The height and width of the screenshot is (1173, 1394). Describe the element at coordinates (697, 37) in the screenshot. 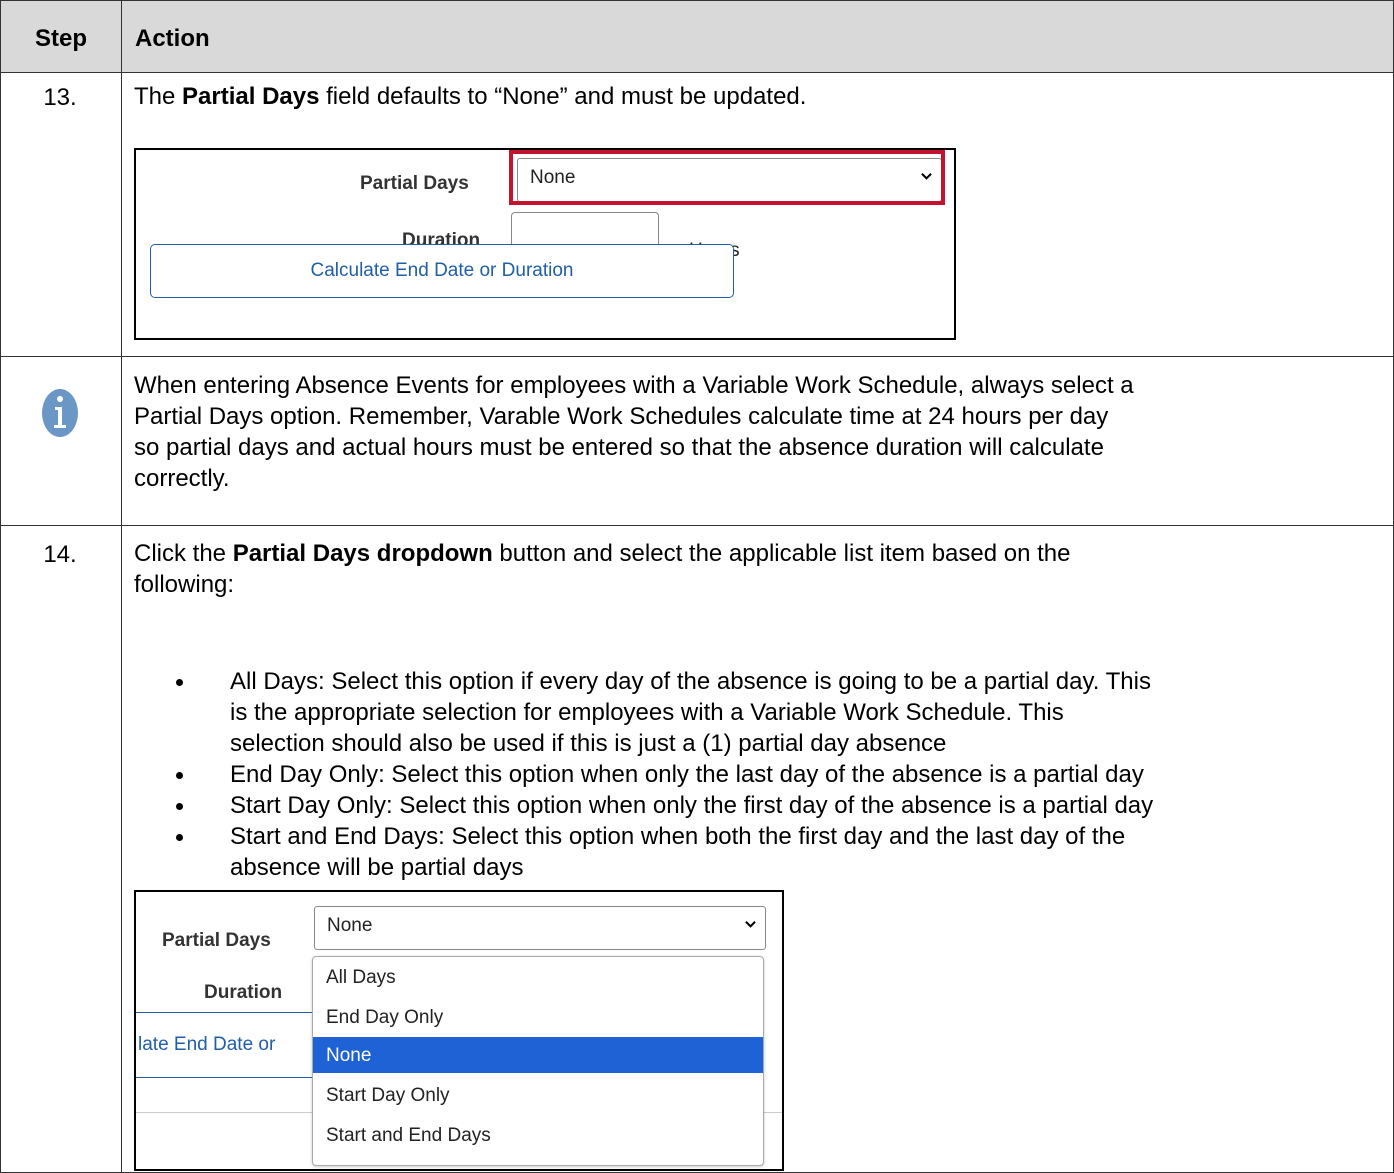

I see `table-header: Step Action` at that location.